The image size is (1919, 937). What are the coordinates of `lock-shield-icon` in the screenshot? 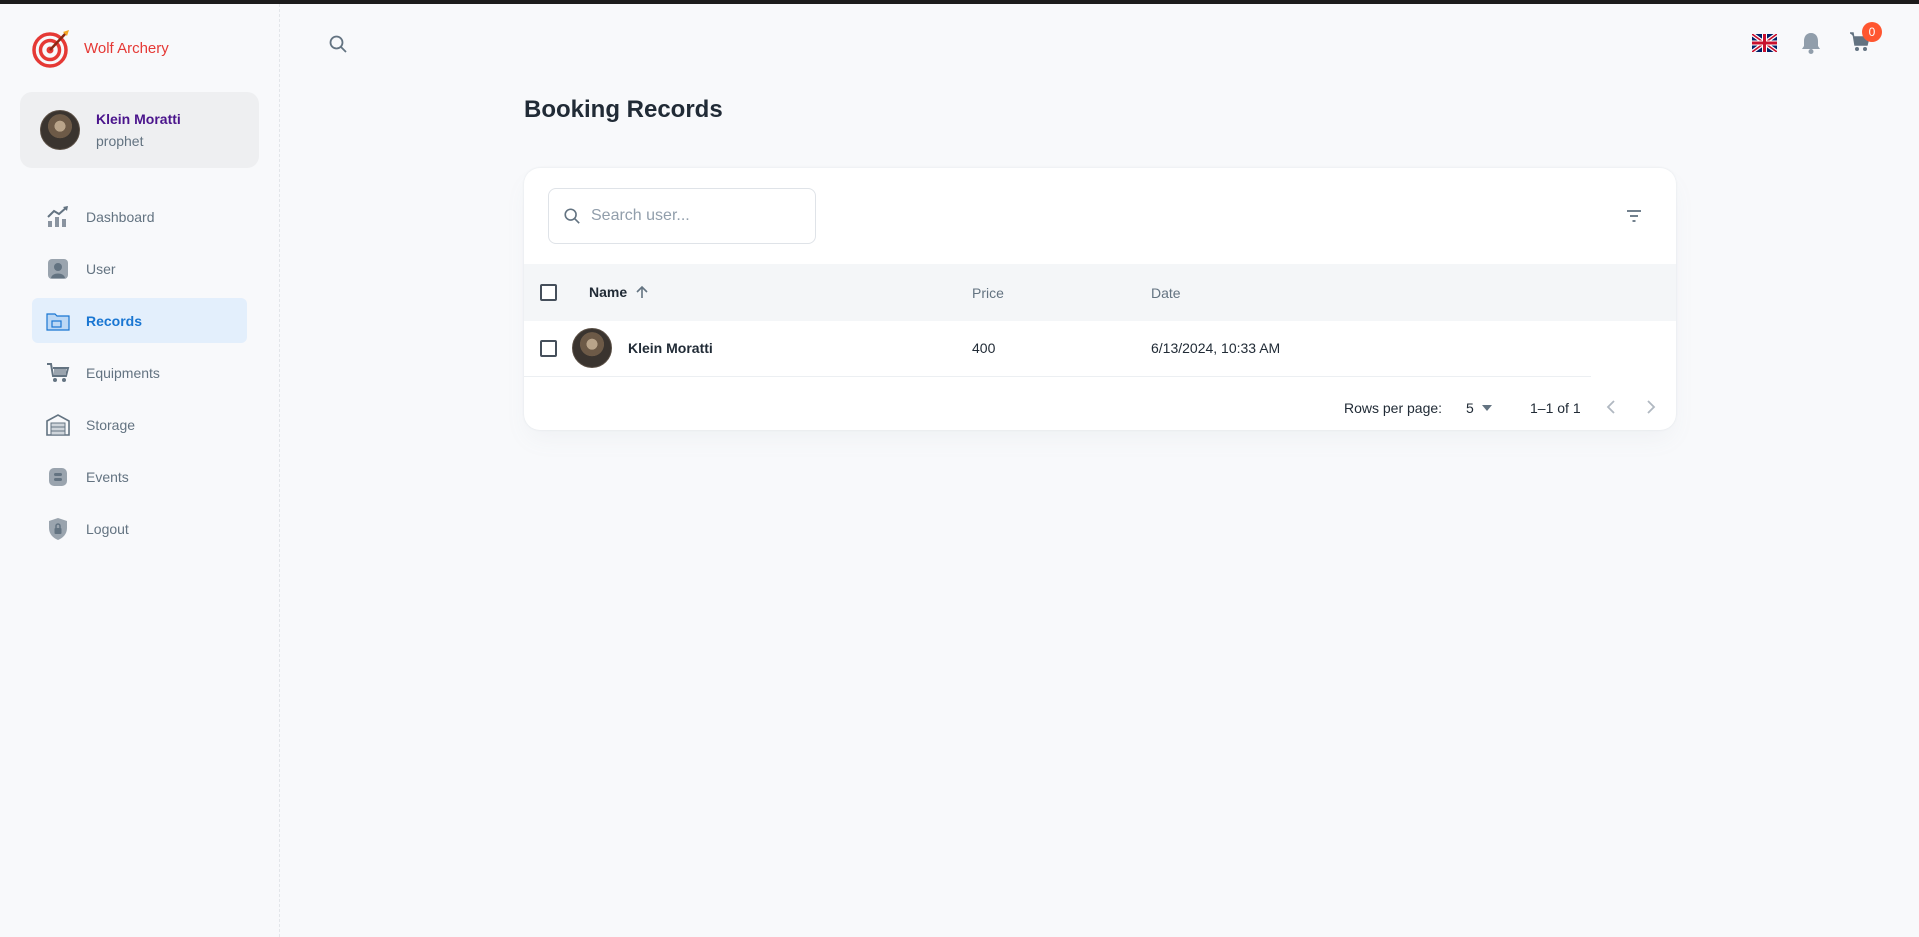 It's located at (58, 529).